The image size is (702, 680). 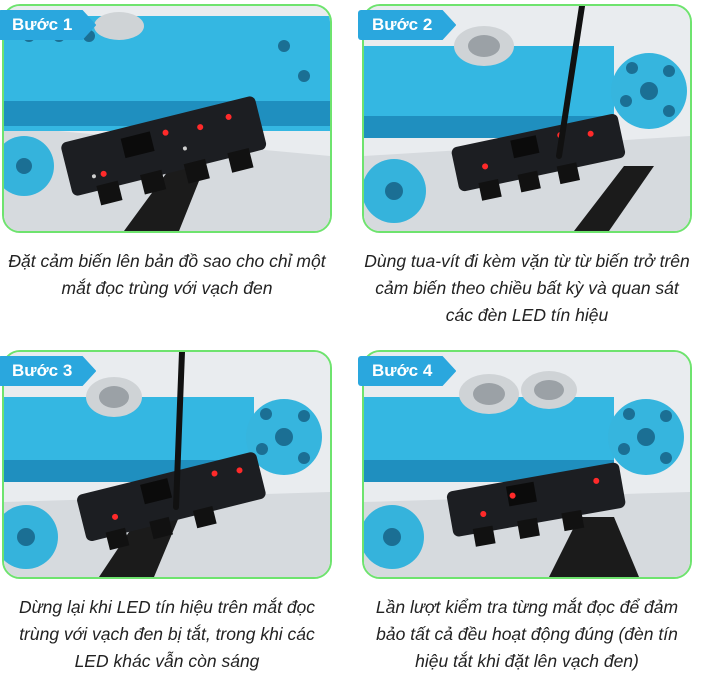 What do you see at coordinates (48, 25) in the screenshot?
I see `step-badge: Bước 1` at bounding box center [48, 25].